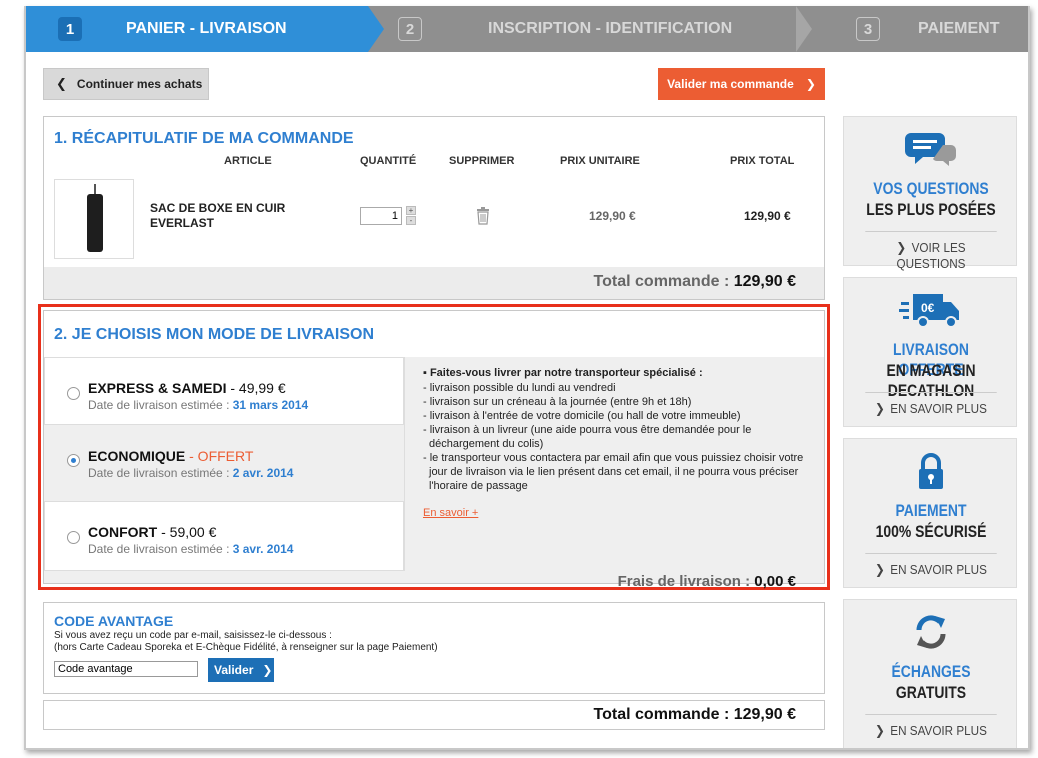  I want to click on promo-code-validate-button: Valider ❯, so click(241, 670).